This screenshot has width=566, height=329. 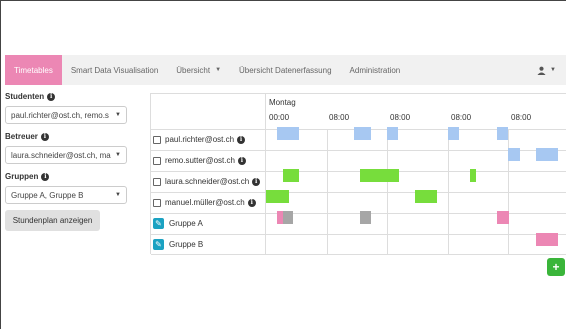 I want to click on user-icon, so click(x=541, y=70).